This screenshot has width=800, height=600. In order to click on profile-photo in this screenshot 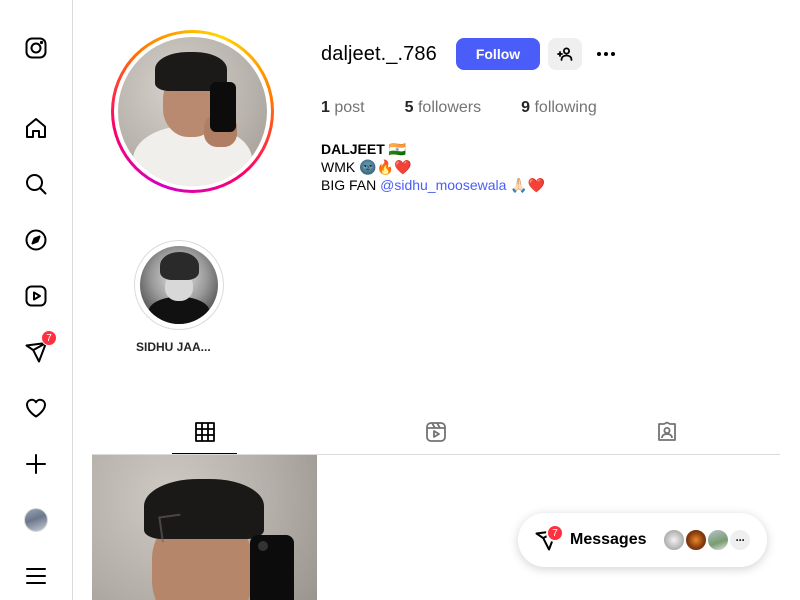, I will do `click(192, 111)`.